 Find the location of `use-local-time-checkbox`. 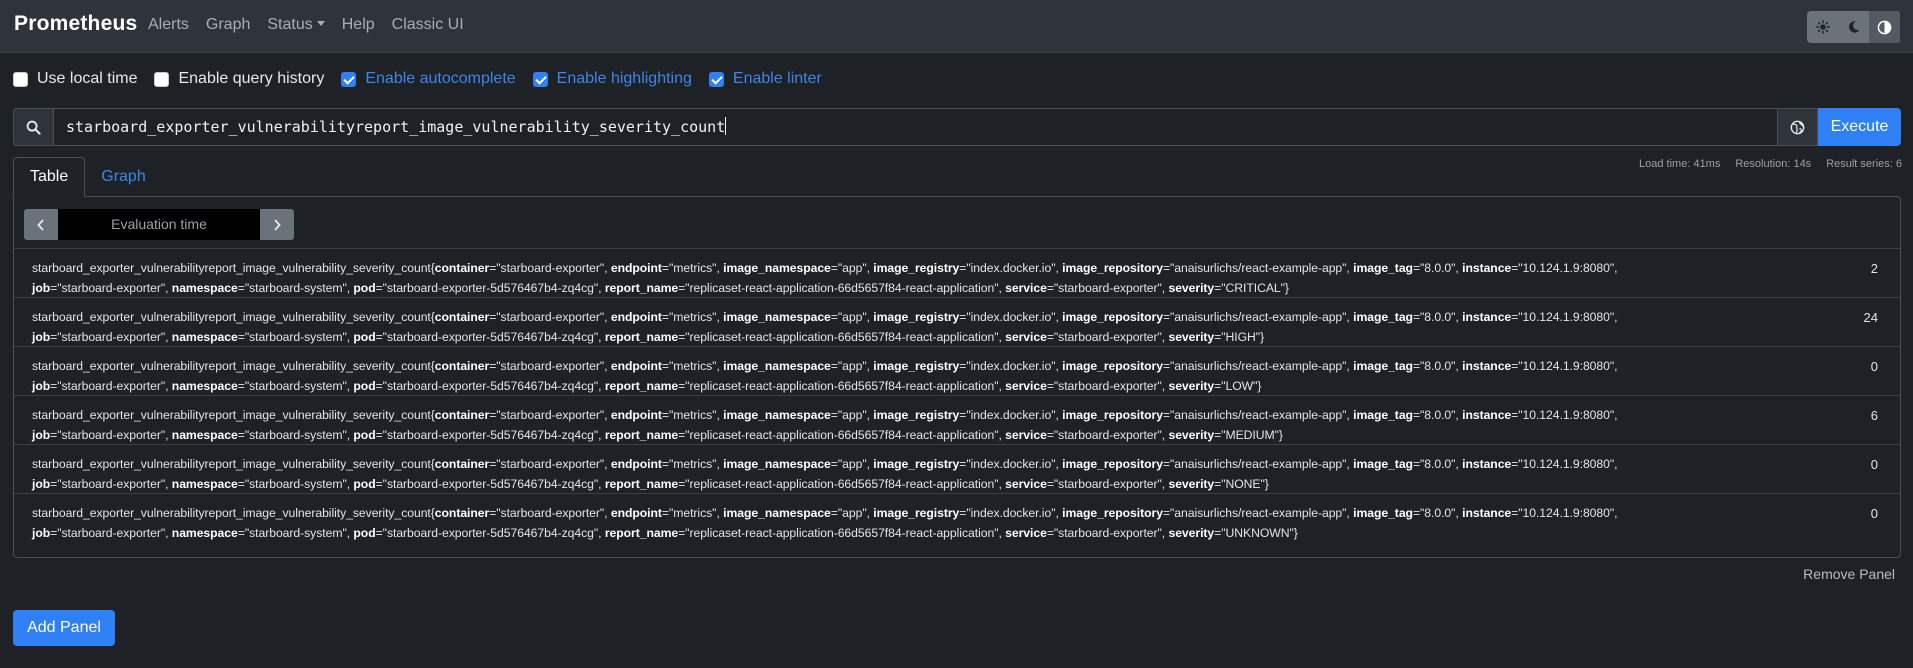

use-local-time-checkbox is located at coordinates (20, 79).